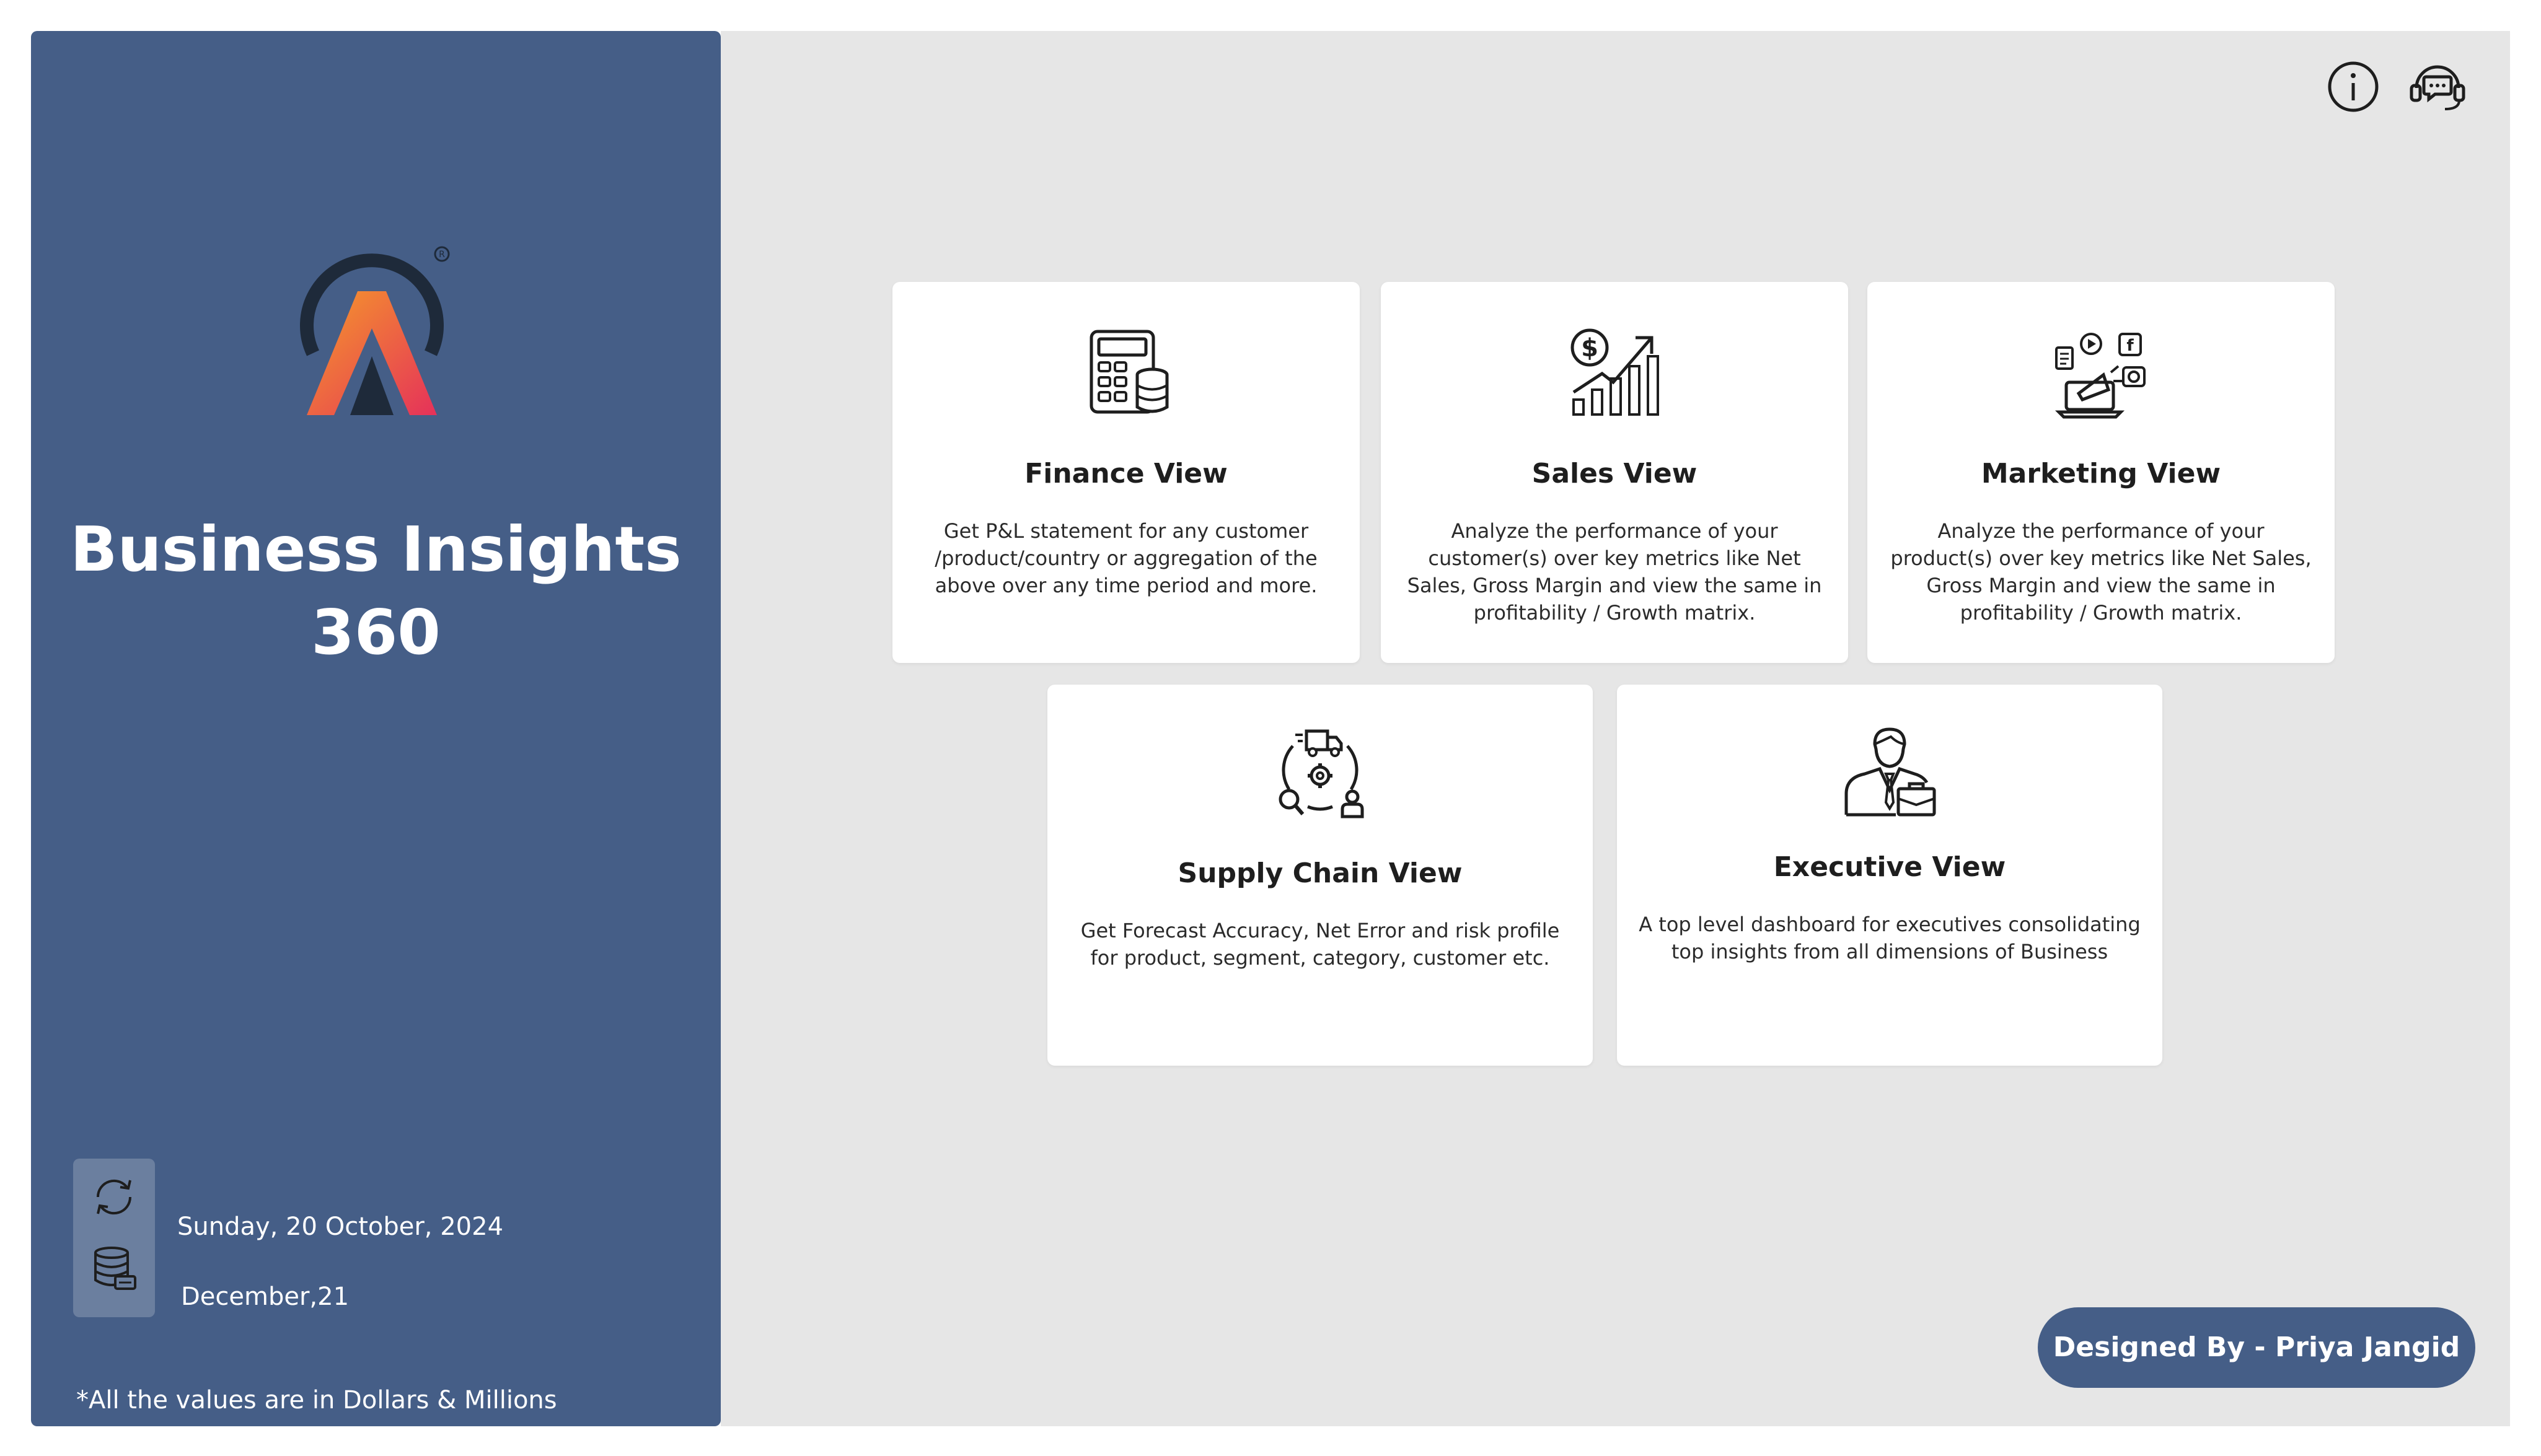 This screenshot has height=1456, width=2541. I want to click on executive-businessman-icon, so click(1890, 772).